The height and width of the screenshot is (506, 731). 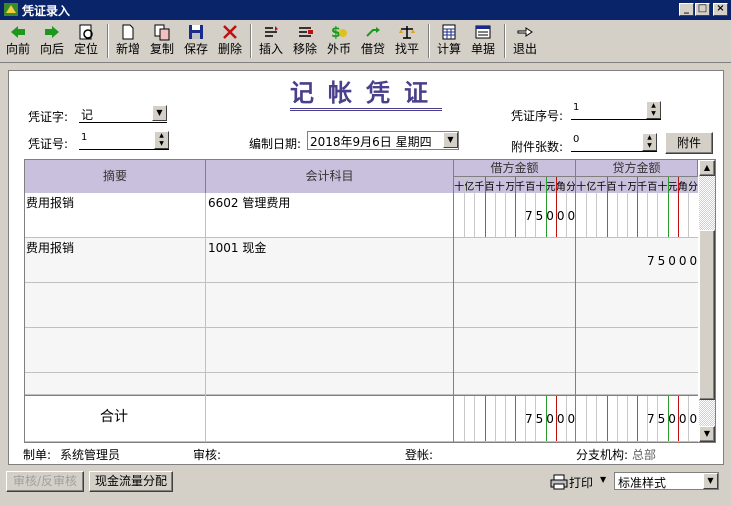 What do you see at coordinates (361, 260) in the screenshot?
I see `table-row: 费用报销 1001 现金 75000` at bounding box center [361, 260].